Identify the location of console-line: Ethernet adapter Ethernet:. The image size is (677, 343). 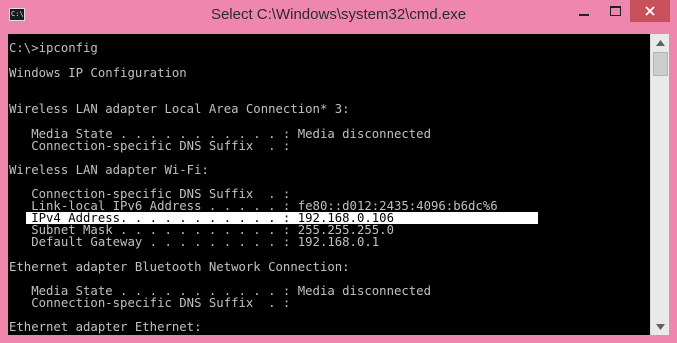
(105, 327).